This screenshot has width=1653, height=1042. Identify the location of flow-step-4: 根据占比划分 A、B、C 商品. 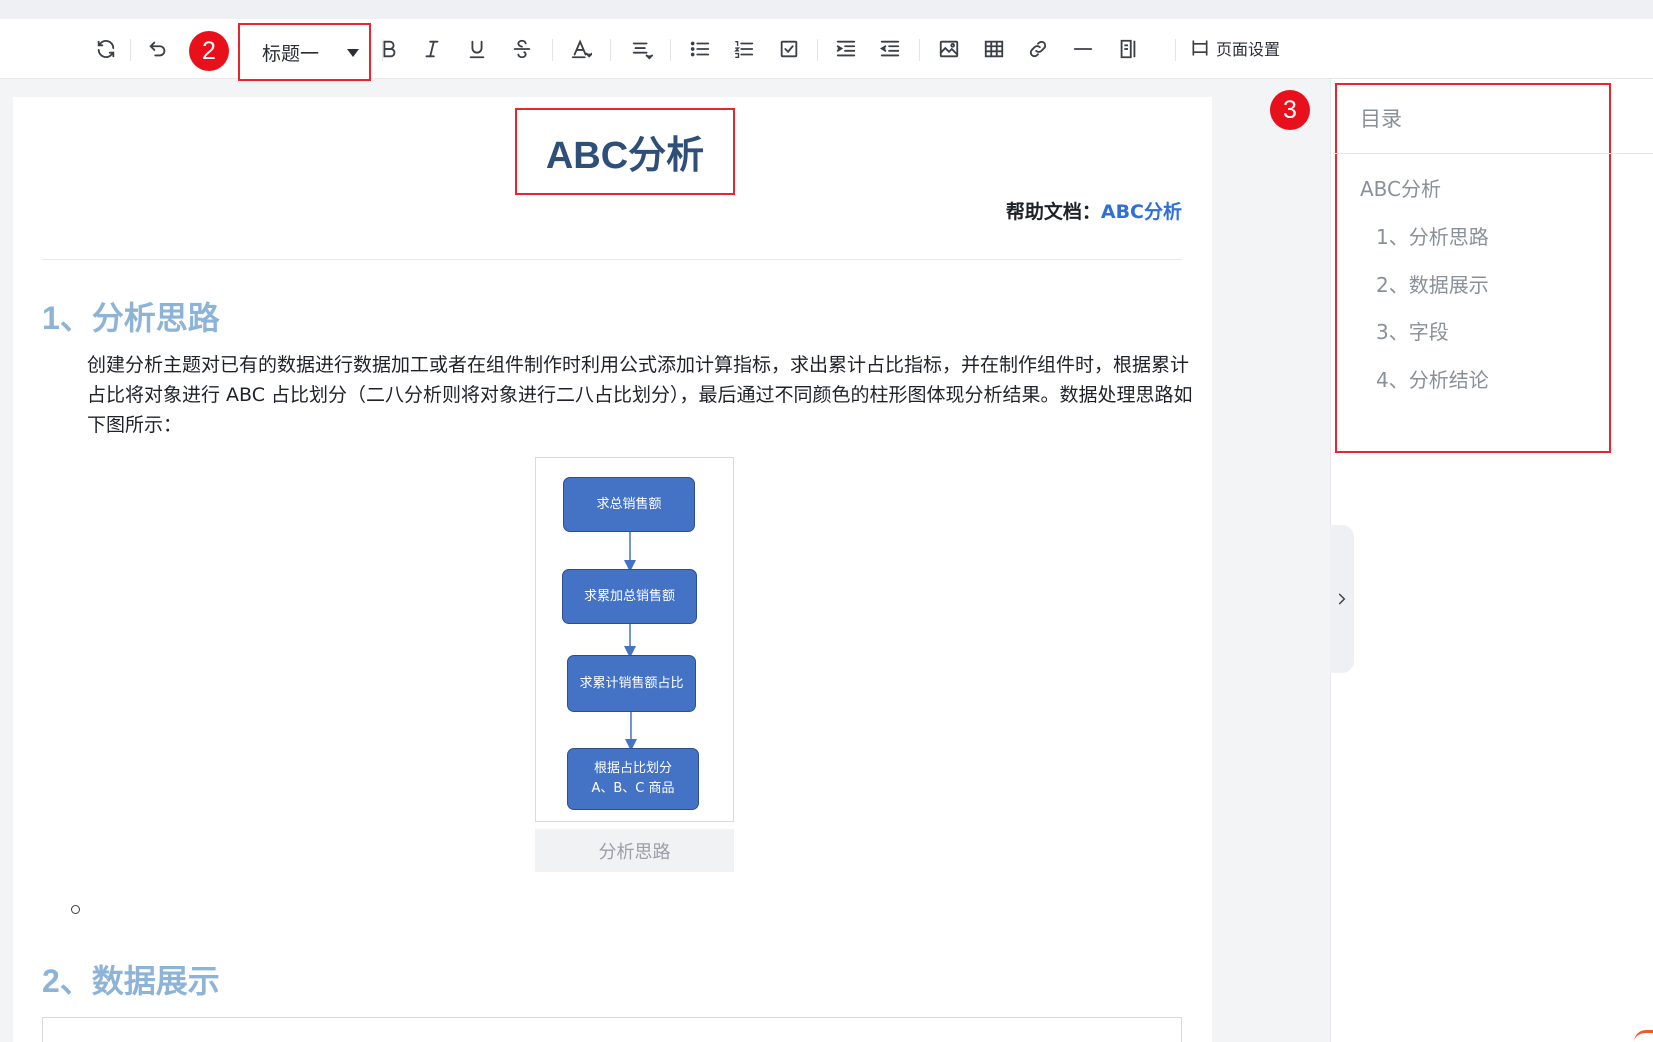
(633, 779).